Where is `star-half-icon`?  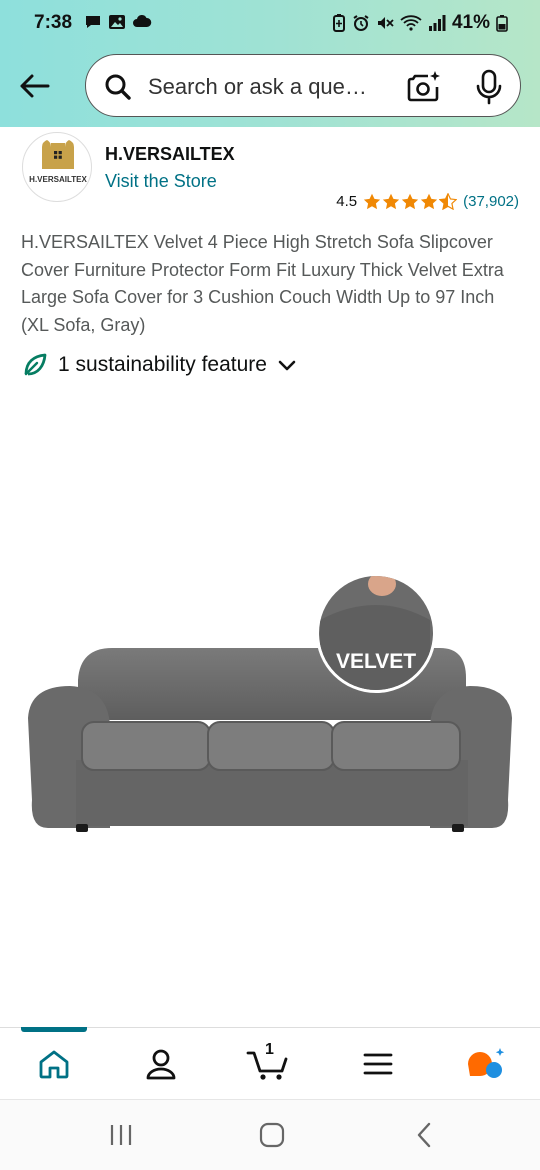
star-half-icon is located at coordinates (448, 201).